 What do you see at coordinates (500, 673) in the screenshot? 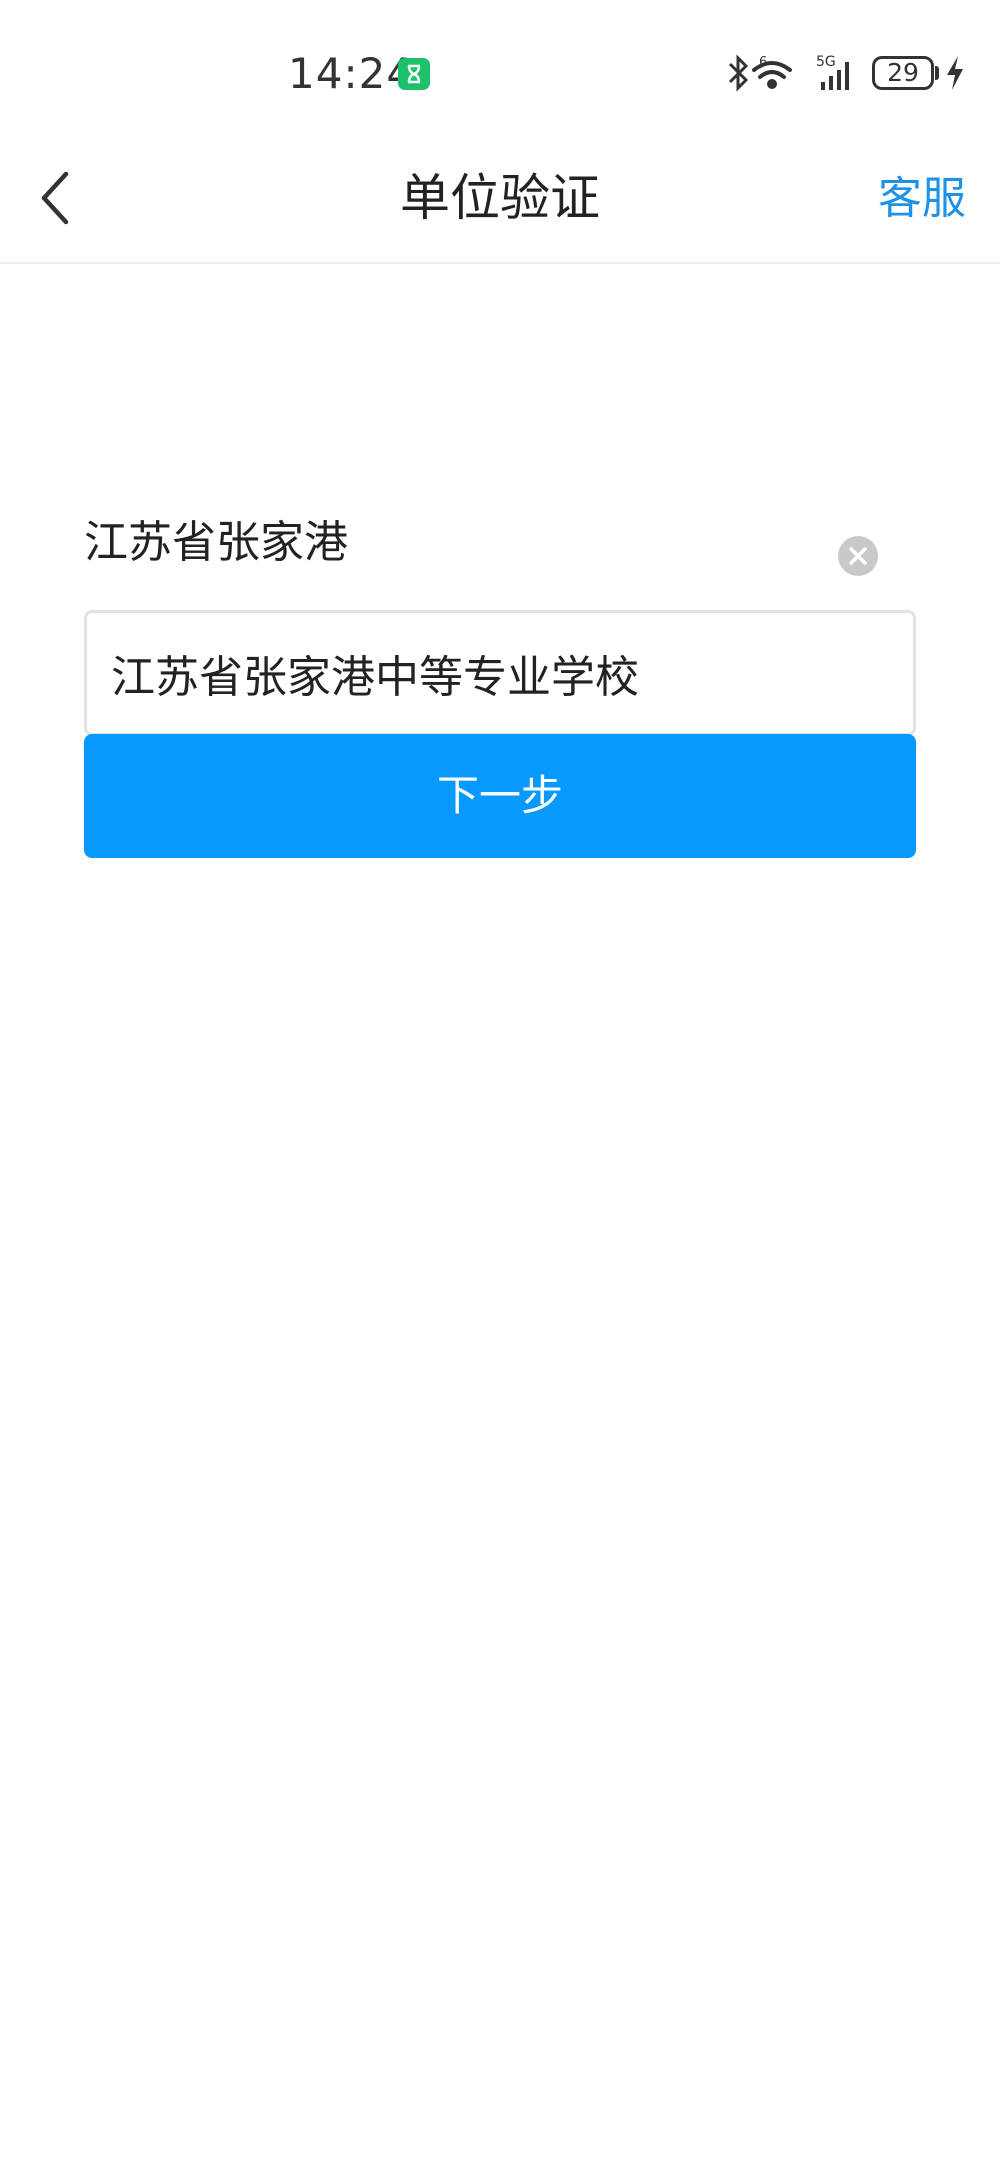
I see `school-name-input` at bounding box center [500, 673].